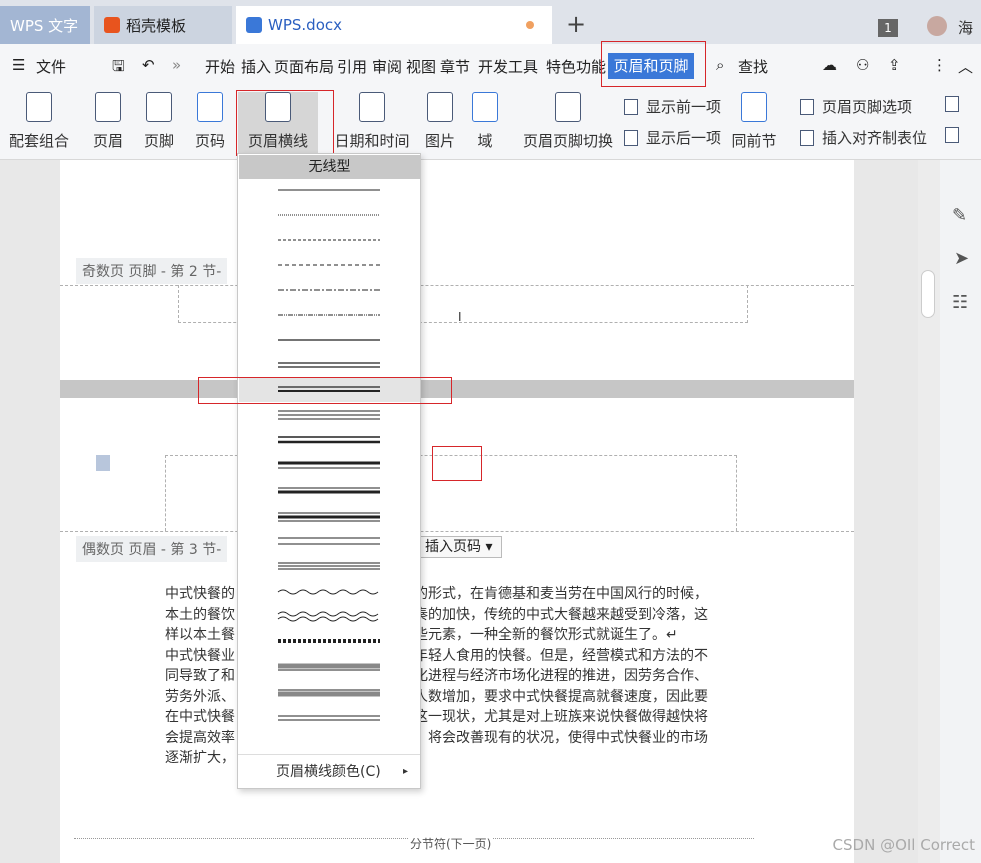 The image size is (981, 863). What do you see at coordinates (829, 65) in the screenshot?
I see `cloud-icon: ☁` at bounding box center [829, 65].